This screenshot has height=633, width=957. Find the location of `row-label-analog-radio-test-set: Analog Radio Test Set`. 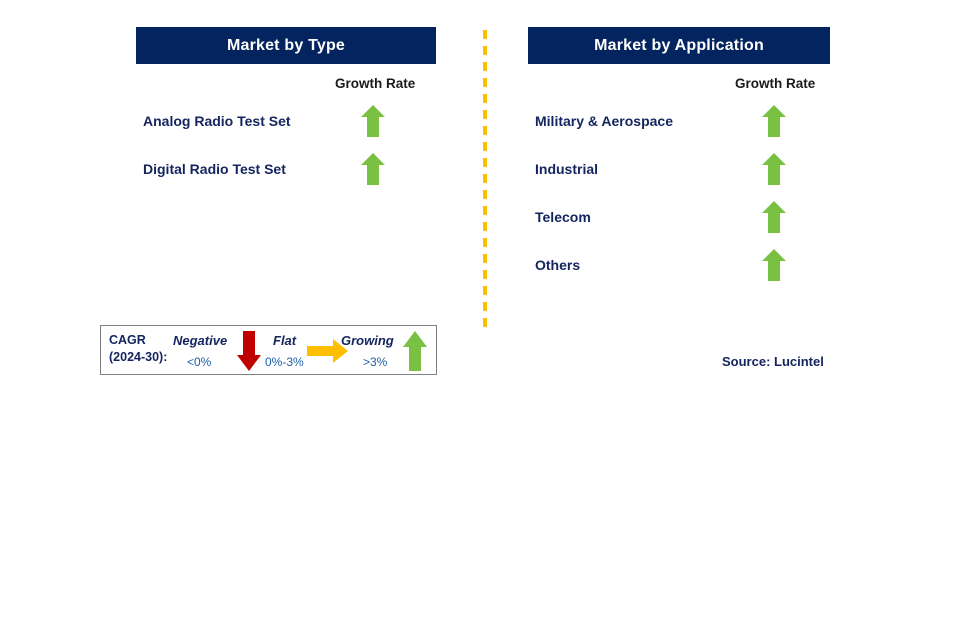

row-label-analog-radio-test-set: Analog Radio Test Set is located at coordinates (217, 121).